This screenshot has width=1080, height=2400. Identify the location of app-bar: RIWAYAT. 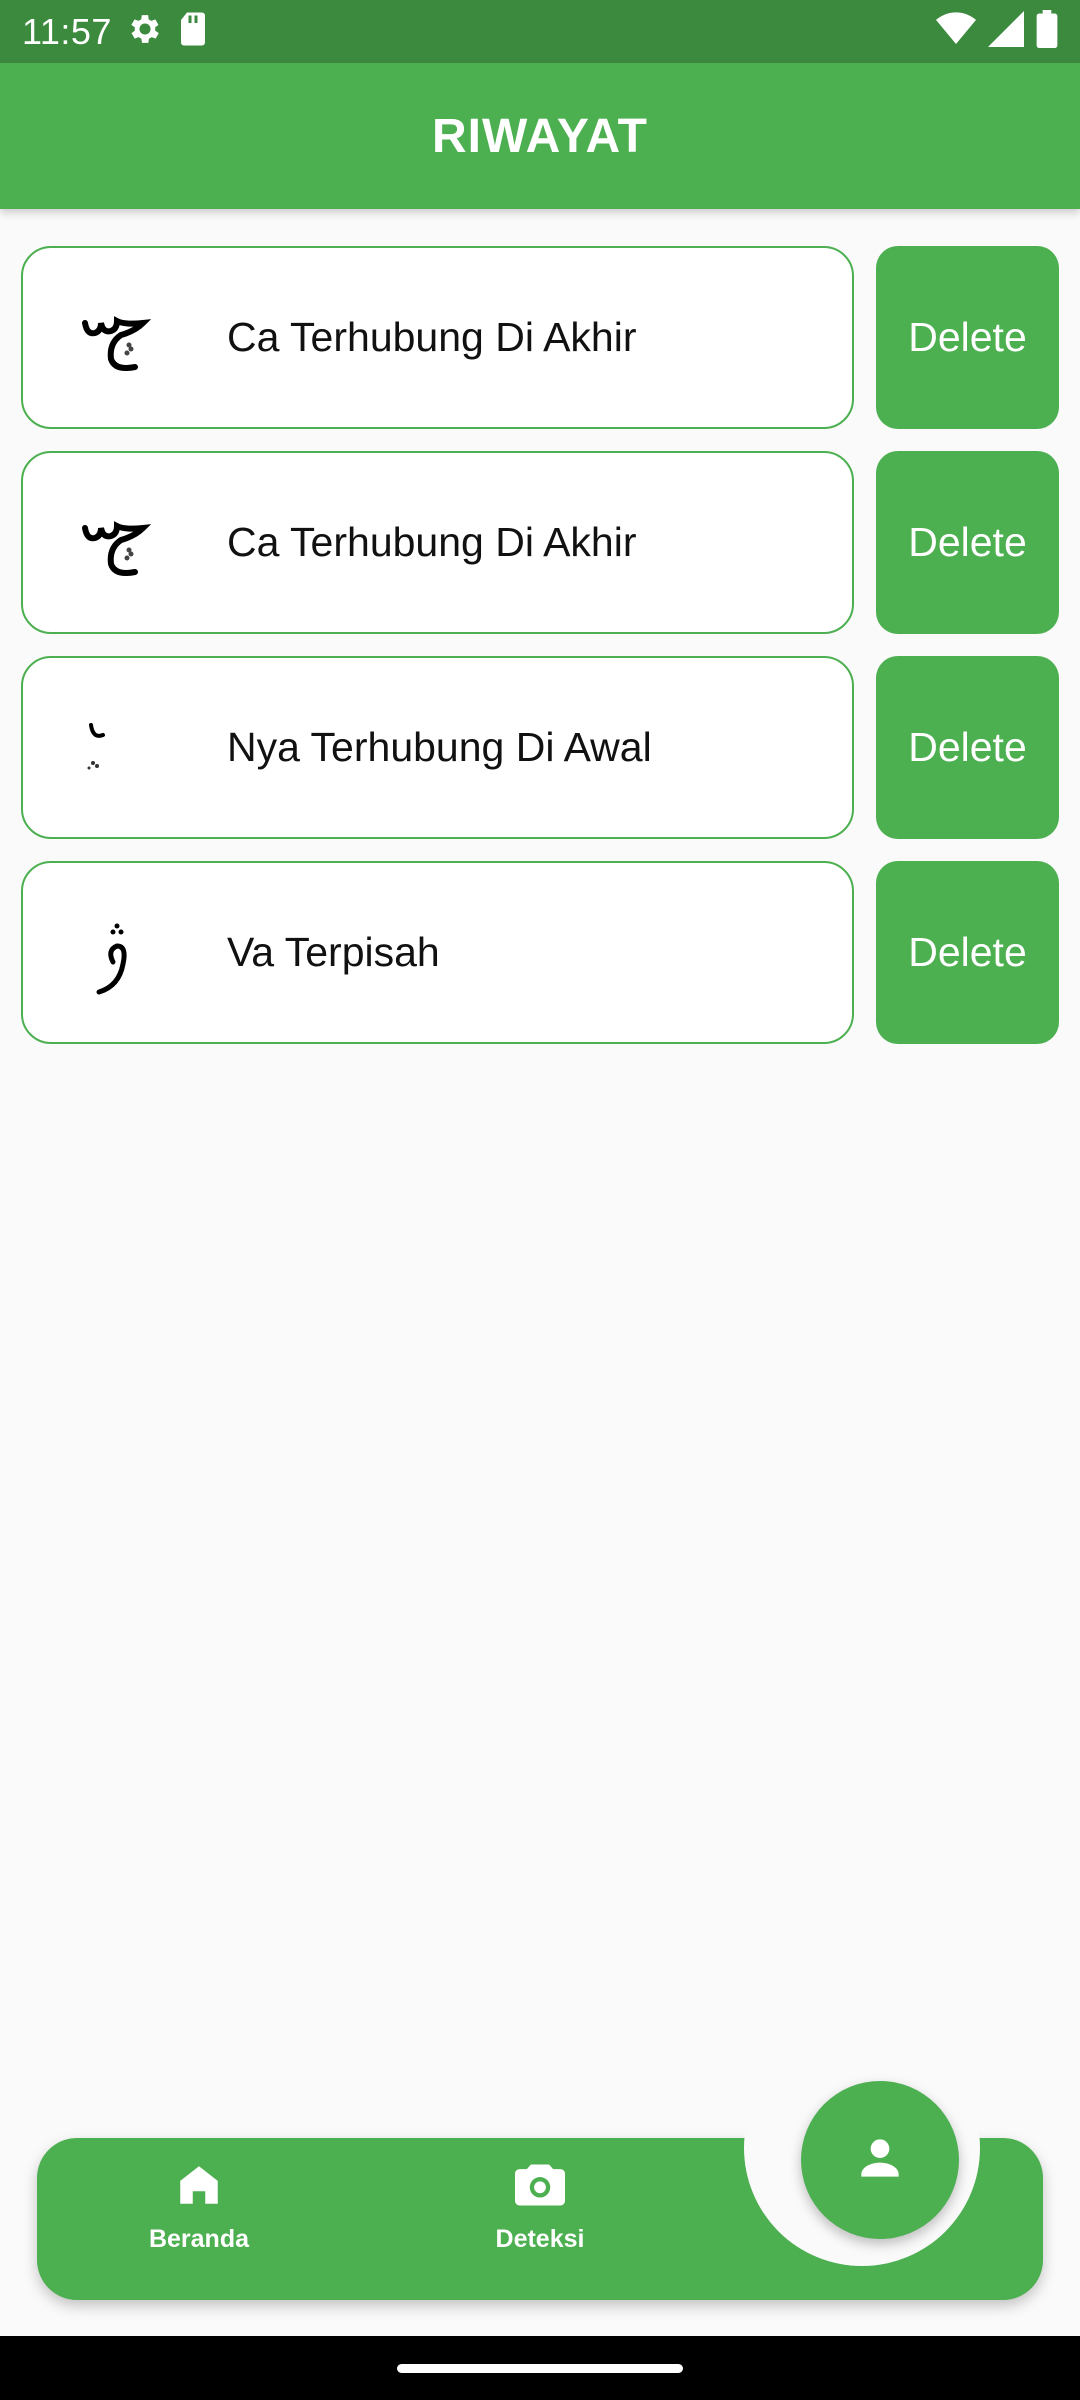
(540, 136).